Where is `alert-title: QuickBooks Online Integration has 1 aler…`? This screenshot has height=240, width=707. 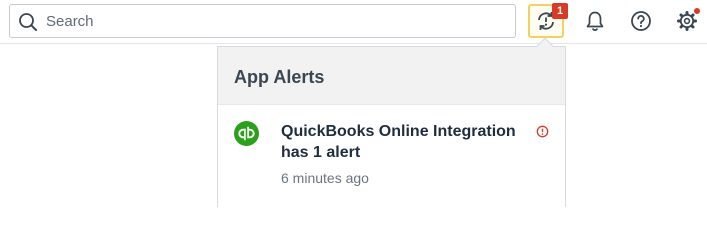
alert-title: QuickBooks Online Integration has 1 aler… is located at coordinates (412, 142).